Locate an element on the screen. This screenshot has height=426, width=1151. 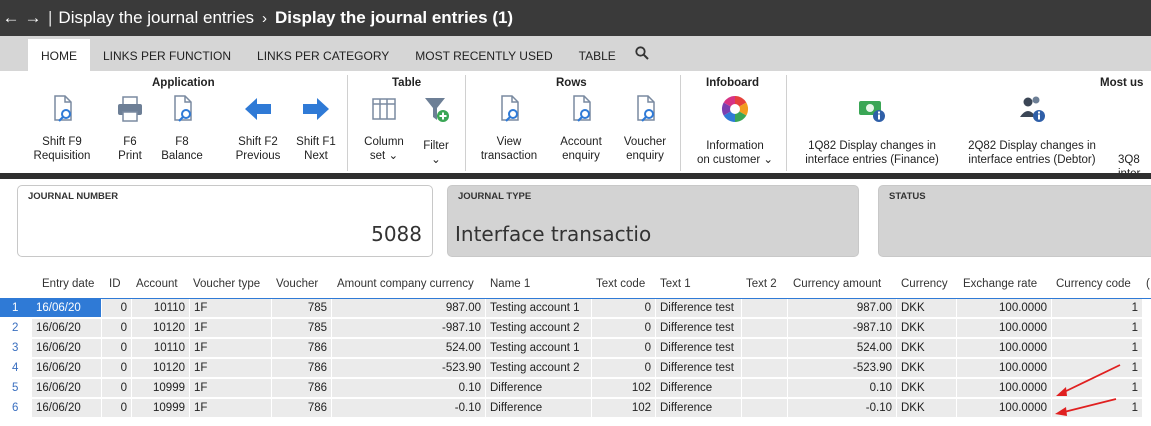
view-transaction-button: View transaction is located at coordinates (509, 128).